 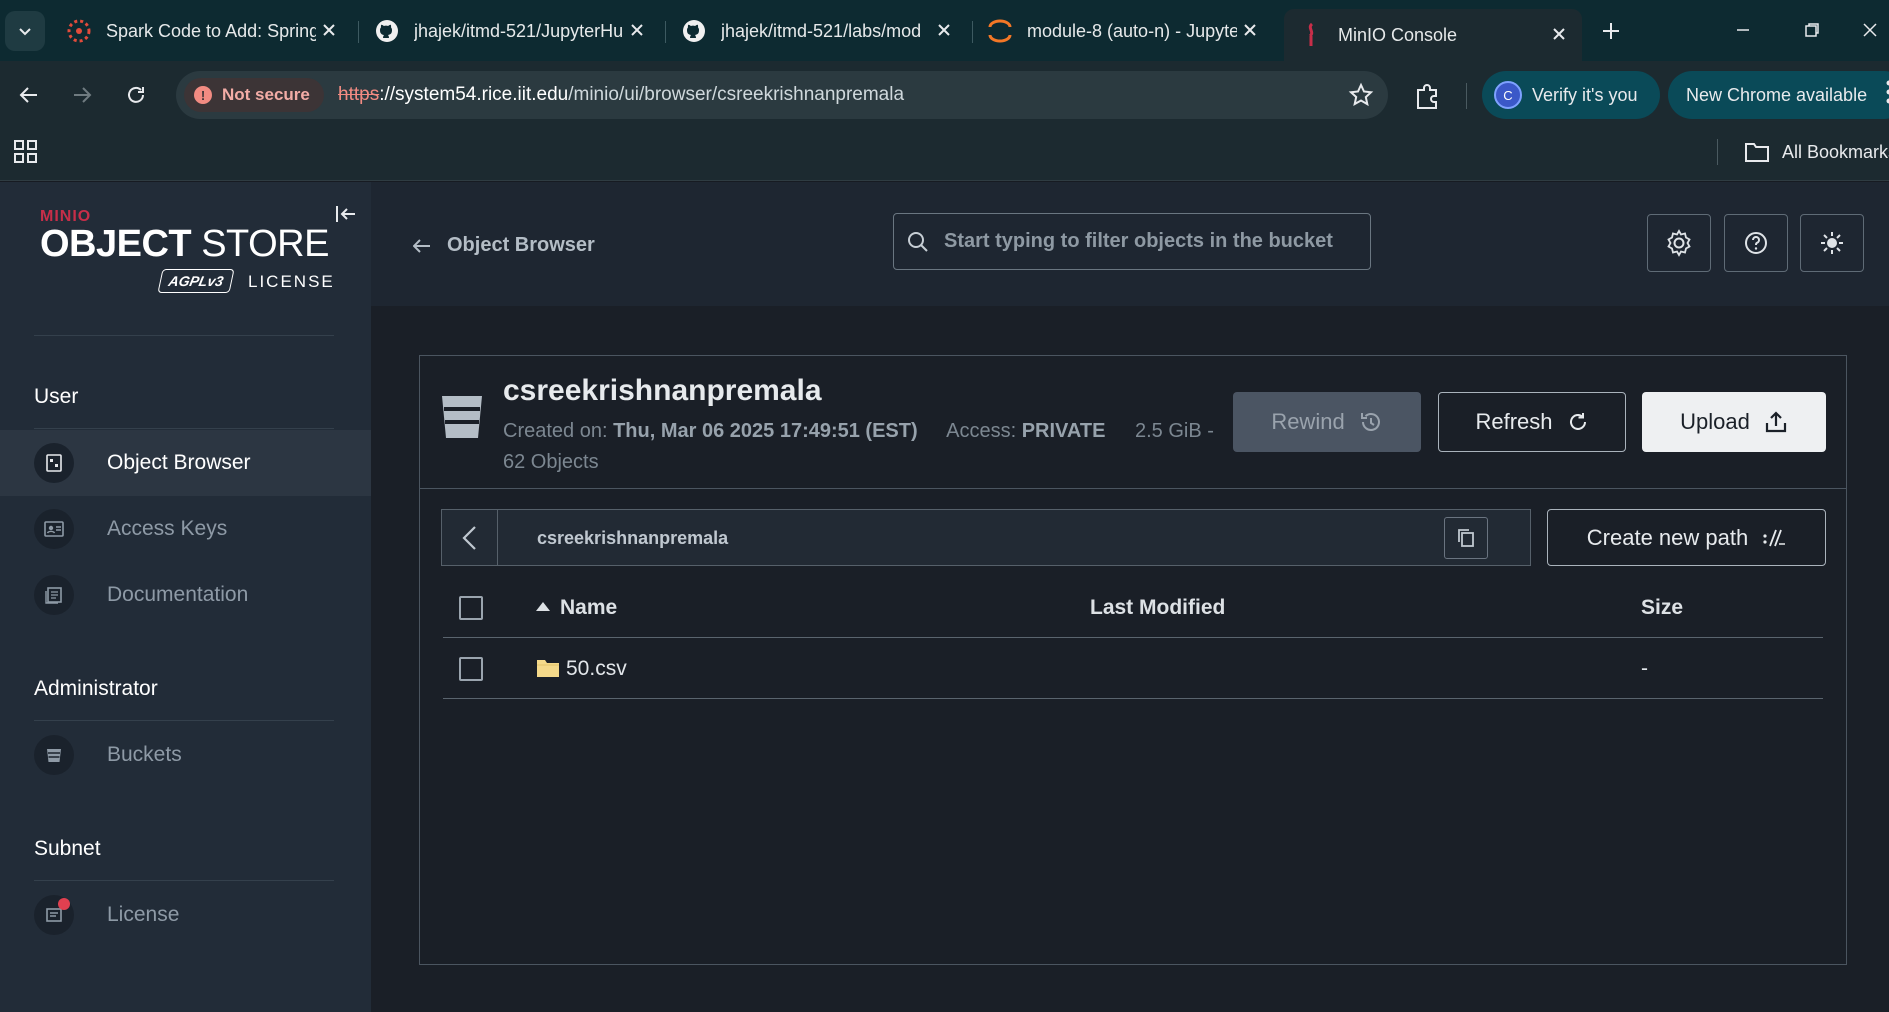 What do you see at coordinates (359, 94) in the screenshot?
I see `url-scheme: https` at bounding box center [359, 94].